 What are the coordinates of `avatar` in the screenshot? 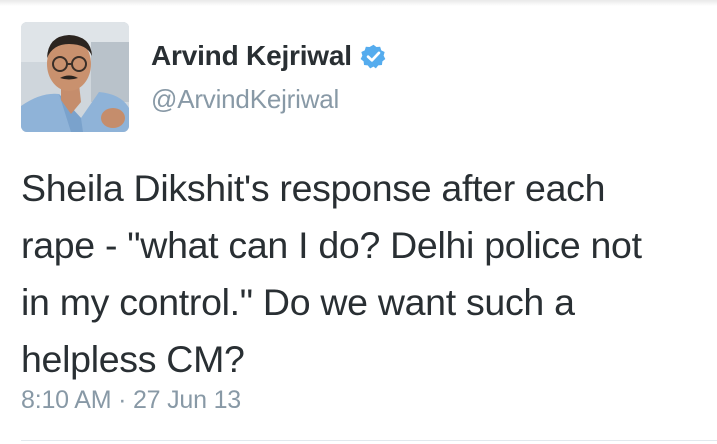 It's located at (75, 77).